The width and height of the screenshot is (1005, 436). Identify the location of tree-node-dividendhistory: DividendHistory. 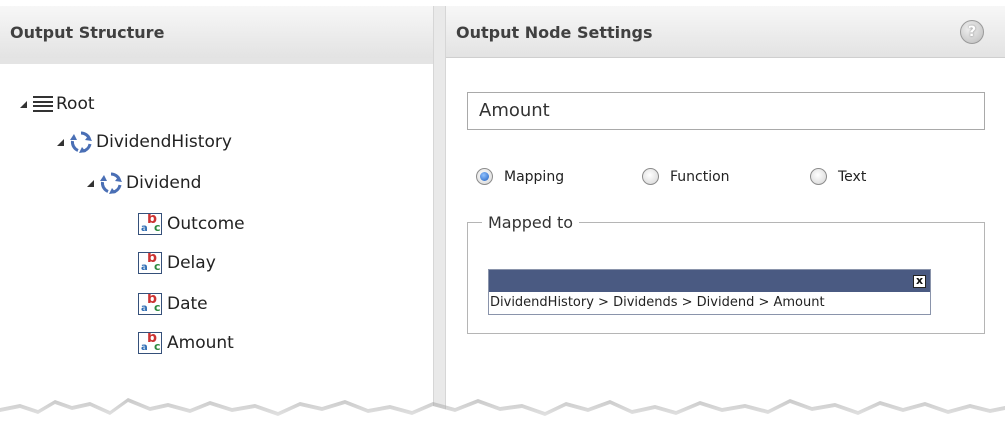
(144, 142).